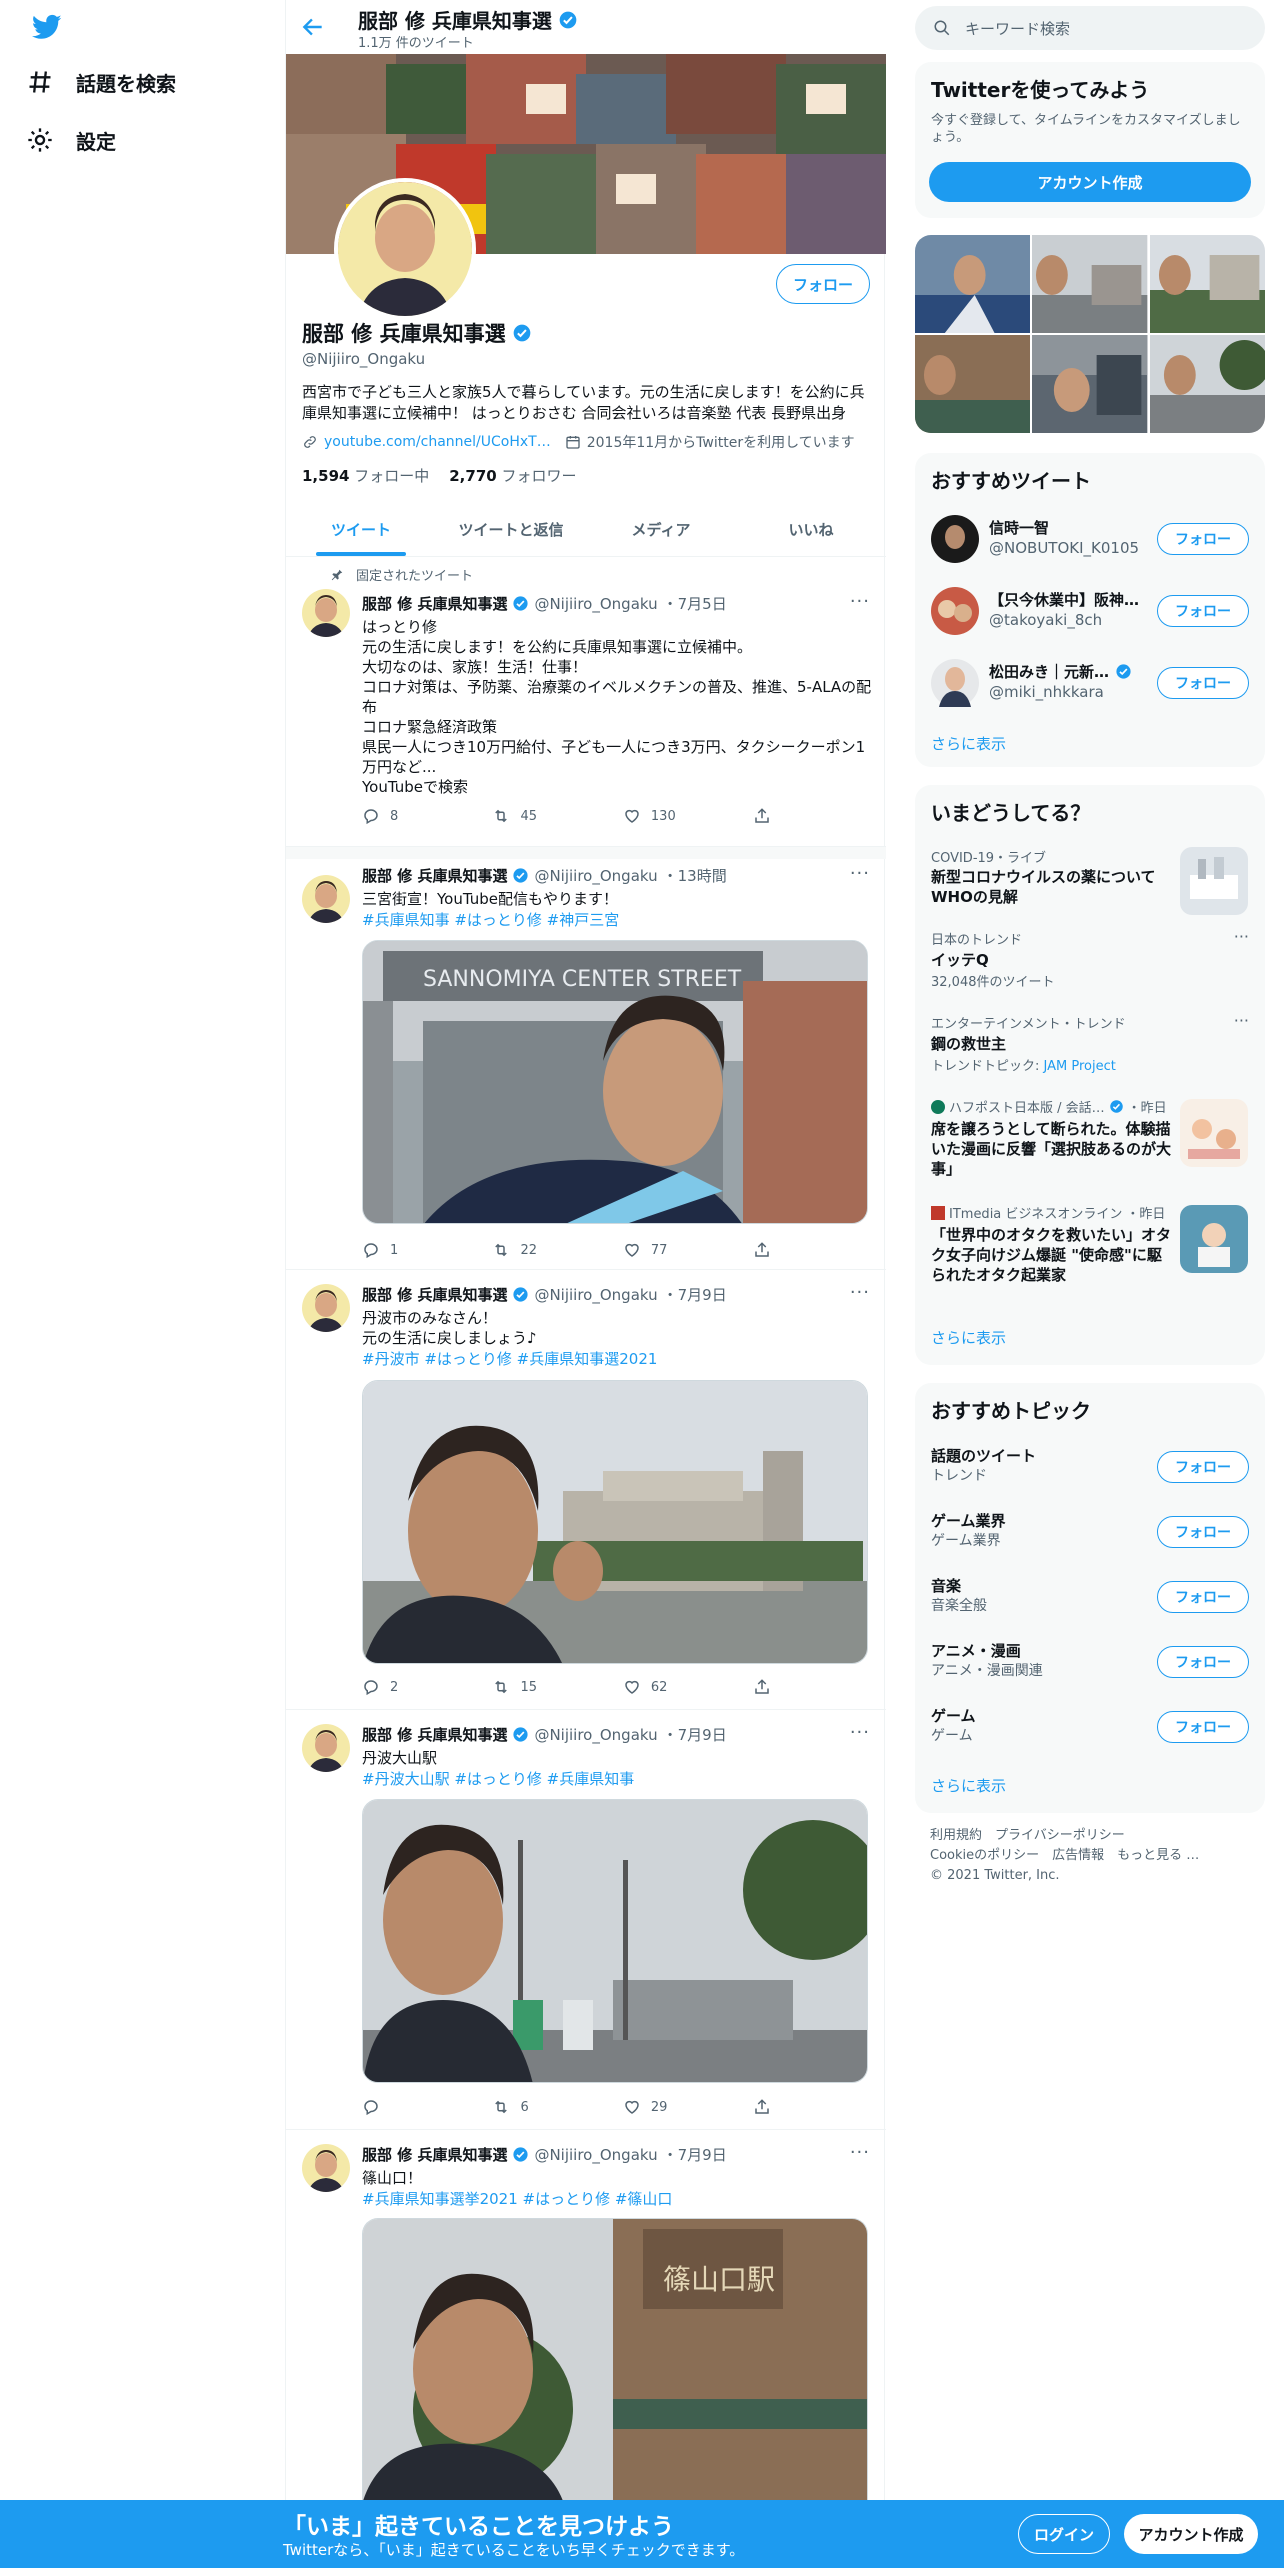 The width and height of the screenshot is (1284, 2568). I want to click on footer-links-1: 利用規約 プライバシーポリシー, so click(1064, 1836).